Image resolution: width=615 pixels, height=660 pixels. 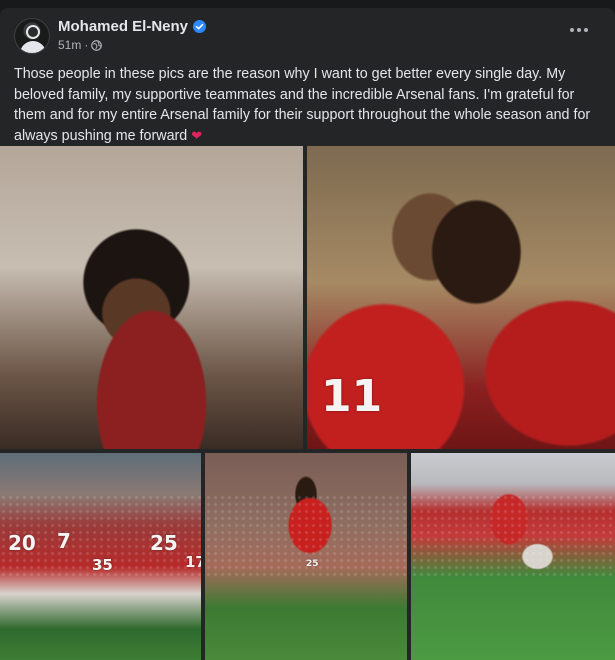 I want to click on post-header: Mohamed El-Neny 51m ·, so click(x=307, y=38).